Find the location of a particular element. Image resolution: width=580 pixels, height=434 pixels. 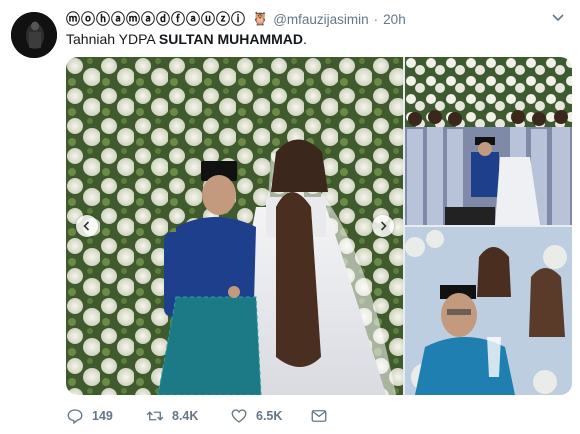

wedding-photo-guests is located at coordinates (488, 141).